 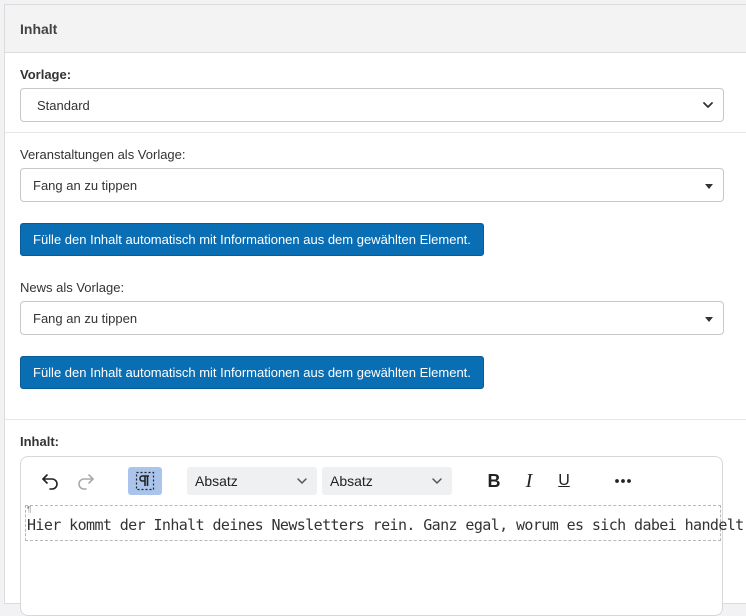 I want to click on panel-header: Inhalt, so click(x=375, y=29).